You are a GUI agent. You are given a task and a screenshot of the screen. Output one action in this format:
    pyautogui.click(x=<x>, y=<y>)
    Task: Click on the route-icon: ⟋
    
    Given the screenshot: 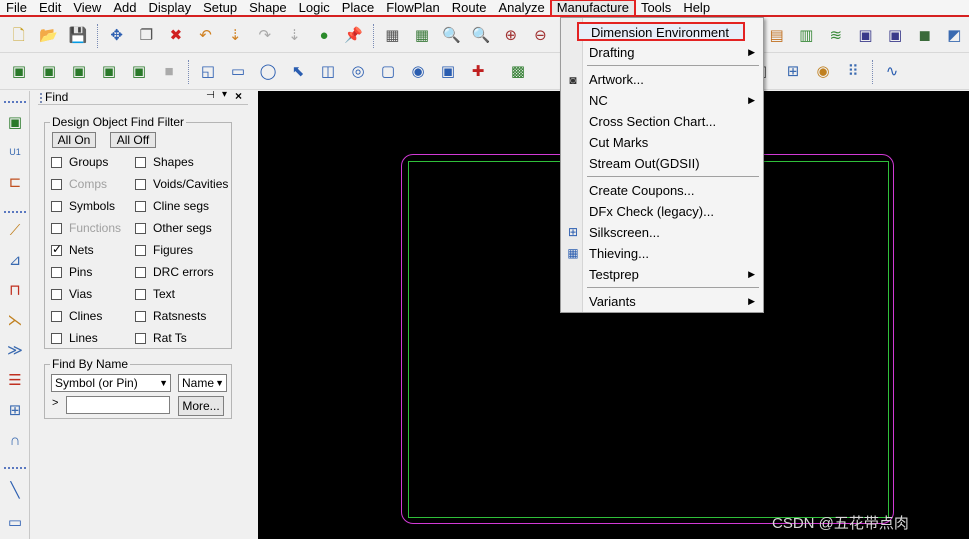 What is the action you would take?
    pyautogui.click(x=15, y=230)
    